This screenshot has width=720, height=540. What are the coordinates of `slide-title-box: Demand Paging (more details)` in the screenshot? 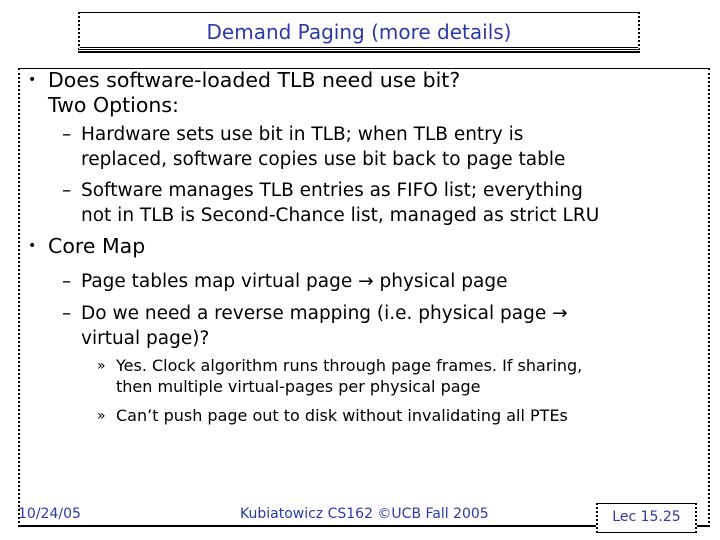 It's located at (359, 32).